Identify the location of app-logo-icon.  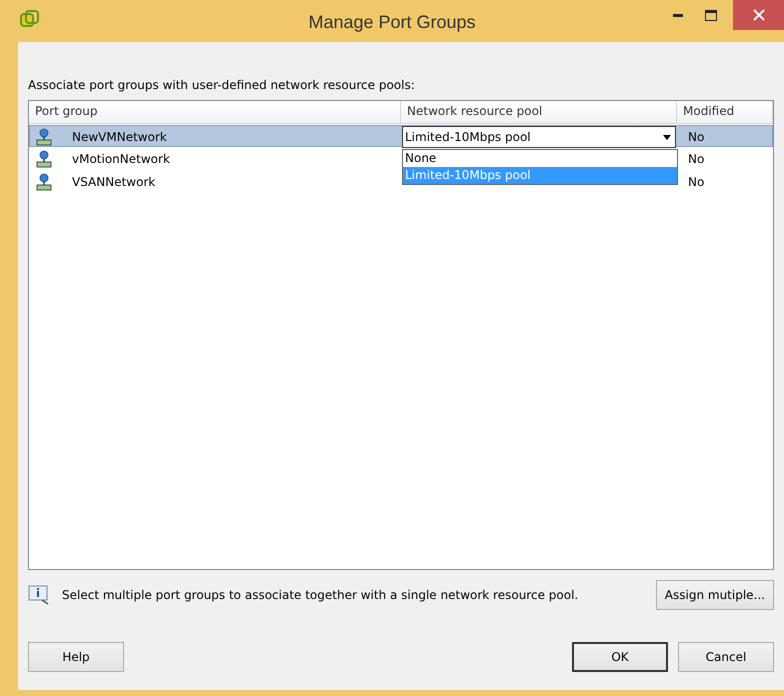
(30, 19).